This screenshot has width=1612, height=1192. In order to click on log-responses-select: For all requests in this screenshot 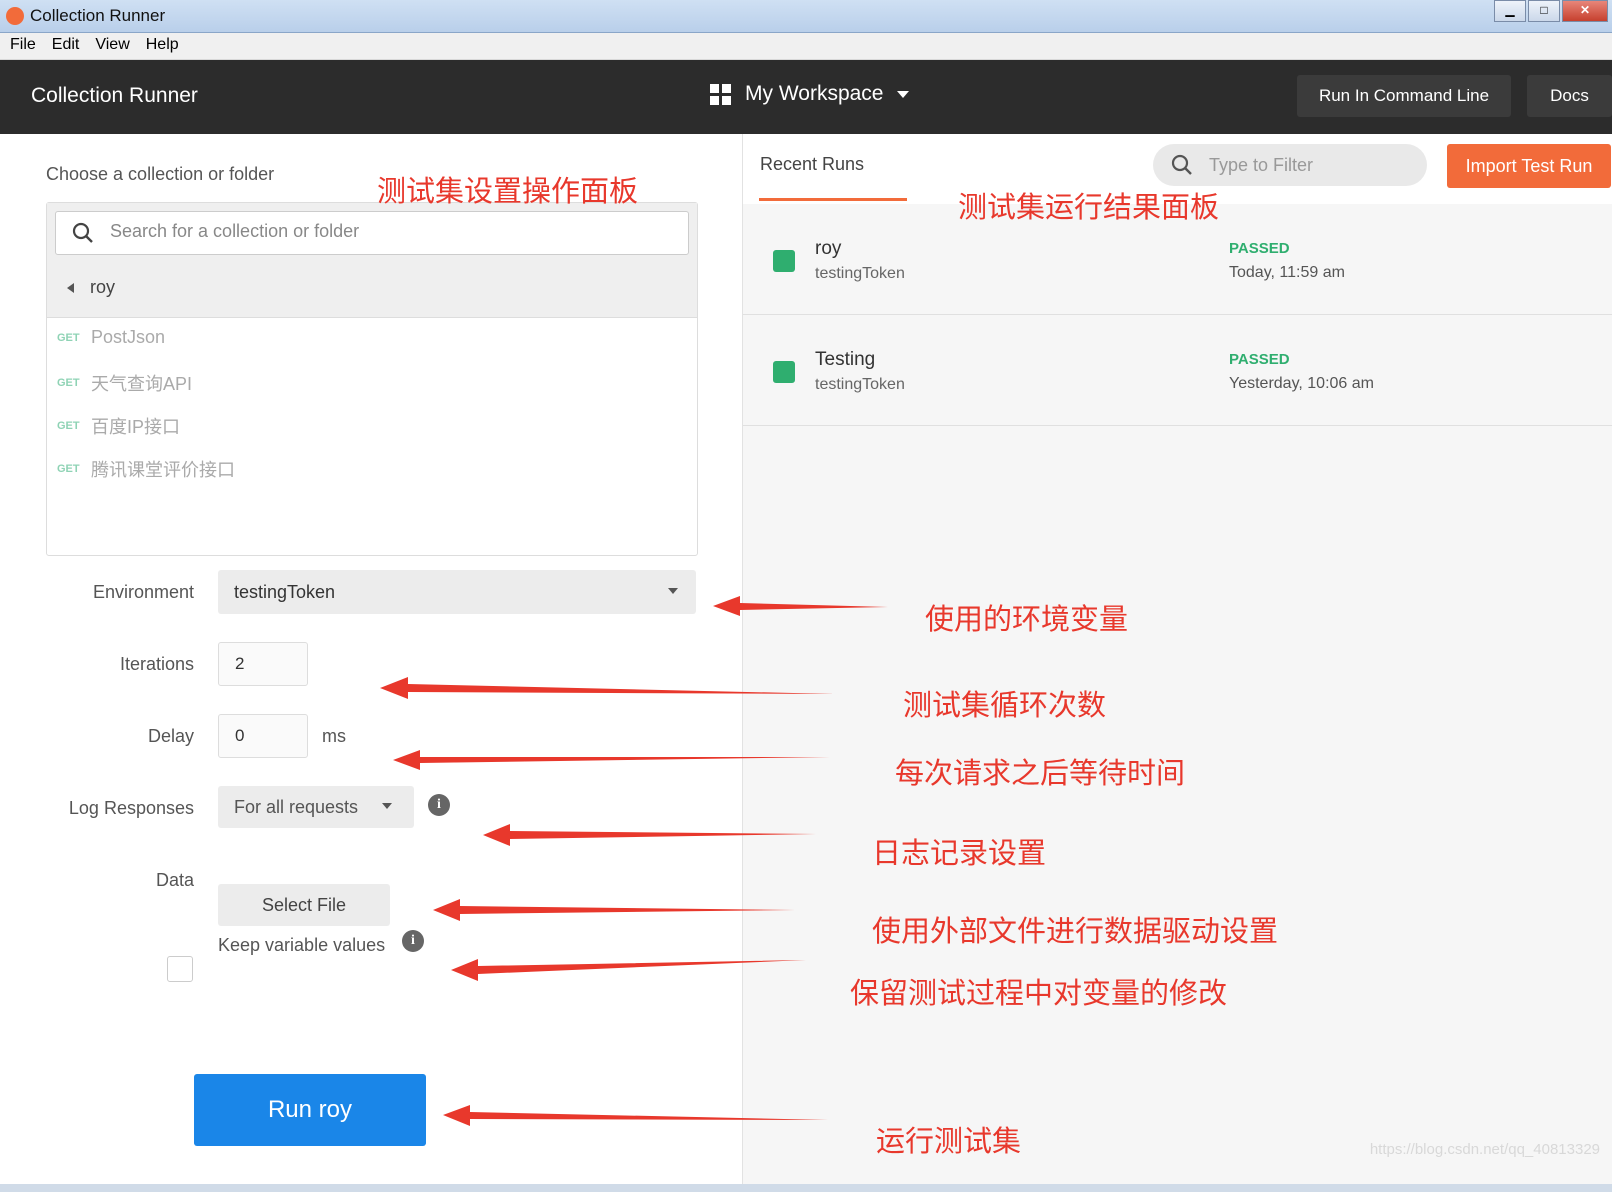, I will do `click(316, 807)`.